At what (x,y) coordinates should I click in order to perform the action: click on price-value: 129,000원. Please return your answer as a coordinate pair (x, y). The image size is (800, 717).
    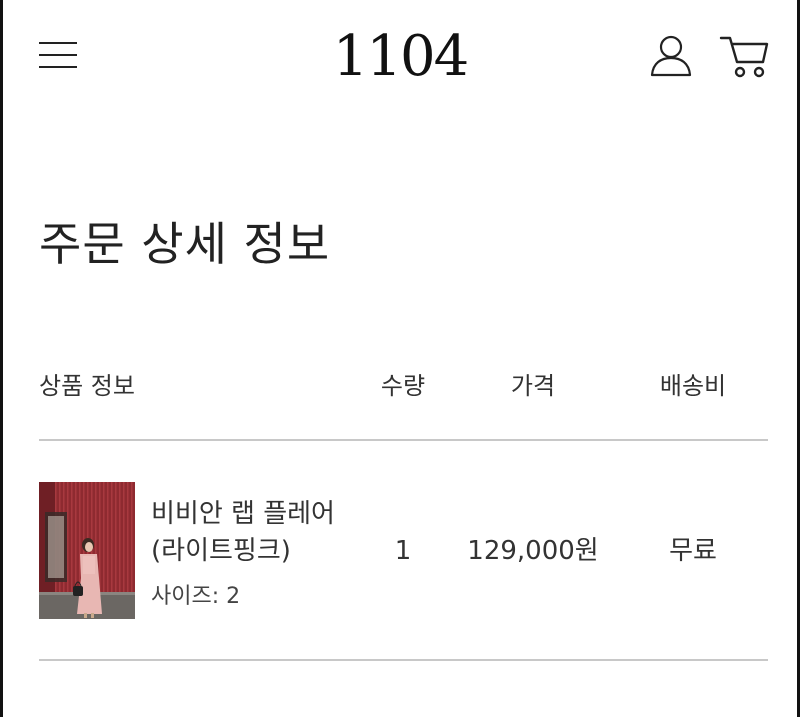
    Looking at the image, I should click on (533, 551).